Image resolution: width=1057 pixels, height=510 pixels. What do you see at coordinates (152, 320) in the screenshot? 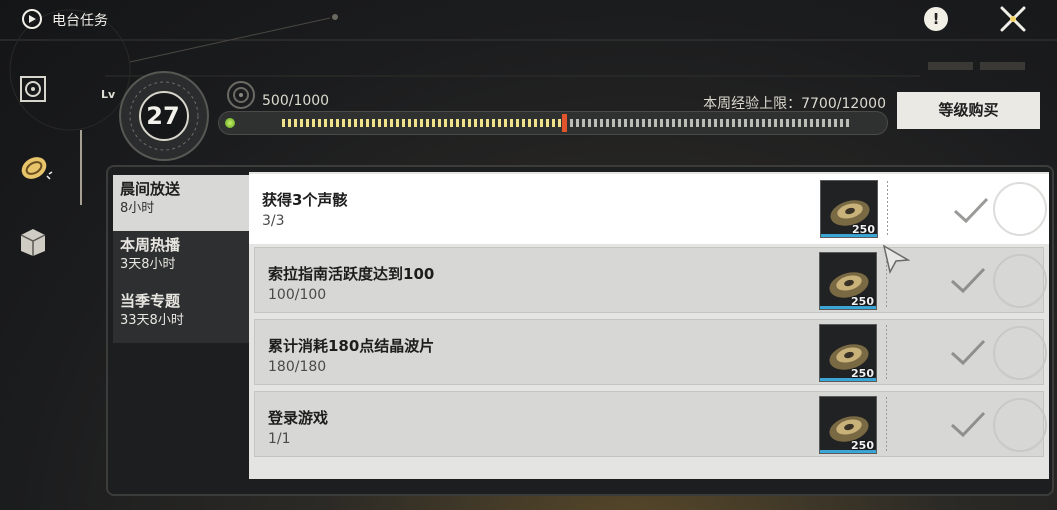
I see `category-time: 33天8小时` at bounding box center [152, 320].